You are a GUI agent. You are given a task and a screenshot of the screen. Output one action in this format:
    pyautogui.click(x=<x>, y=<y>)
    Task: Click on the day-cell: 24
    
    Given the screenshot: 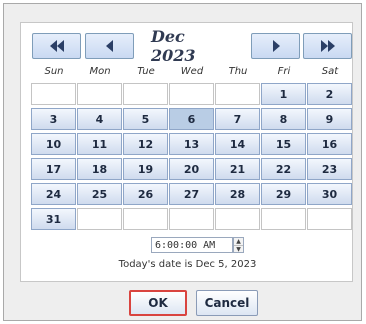 What is the action you would take?
    pyautogui.click(x=53, y=194)
    